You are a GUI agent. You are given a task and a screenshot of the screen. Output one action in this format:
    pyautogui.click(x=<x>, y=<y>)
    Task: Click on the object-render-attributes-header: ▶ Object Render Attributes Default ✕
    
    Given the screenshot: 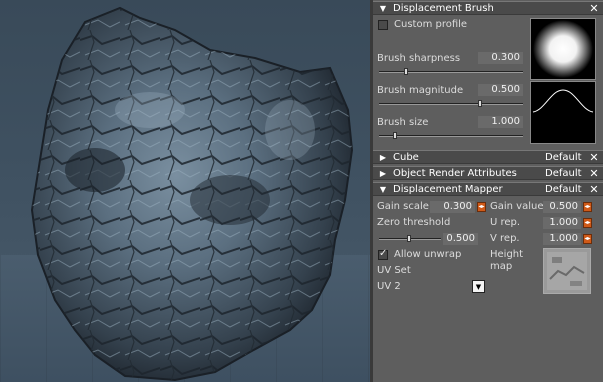 What is the action you would take?
    pyautogui.click(x=488, y=173)
    